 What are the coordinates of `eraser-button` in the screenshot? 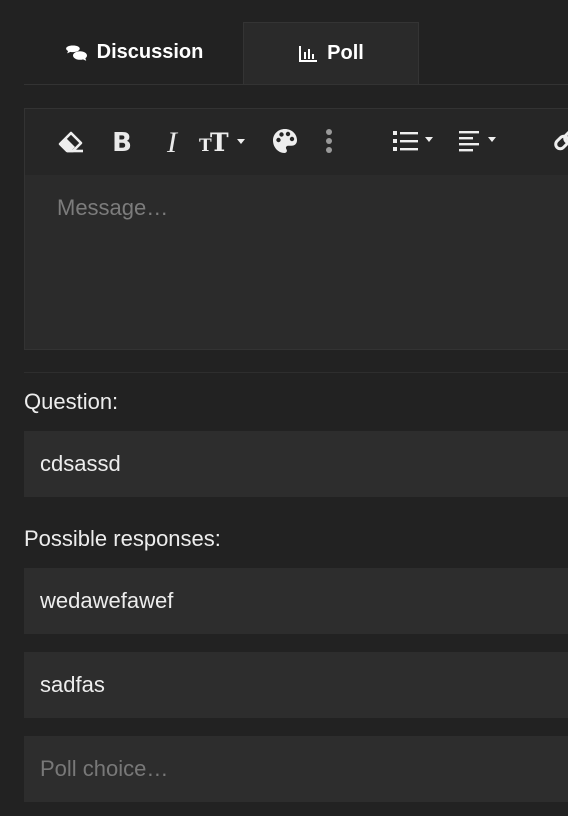 It's located at (71, 143).